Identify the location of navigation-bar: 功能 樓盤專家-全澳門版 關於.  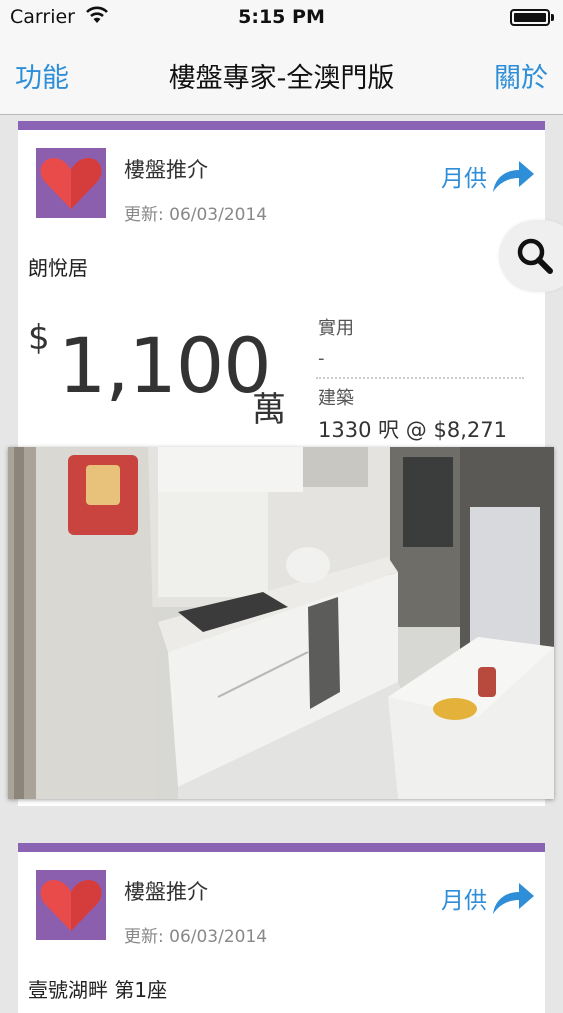
(281, 75).